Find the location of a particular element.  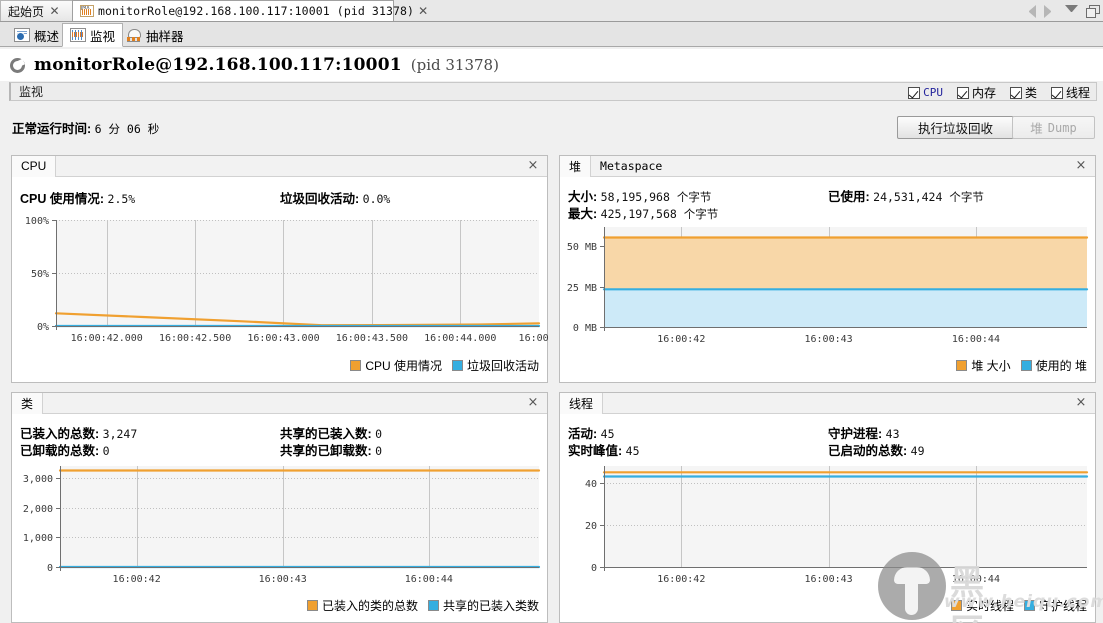

threads-live-label: 活动: is located at coordinates (583, 434).